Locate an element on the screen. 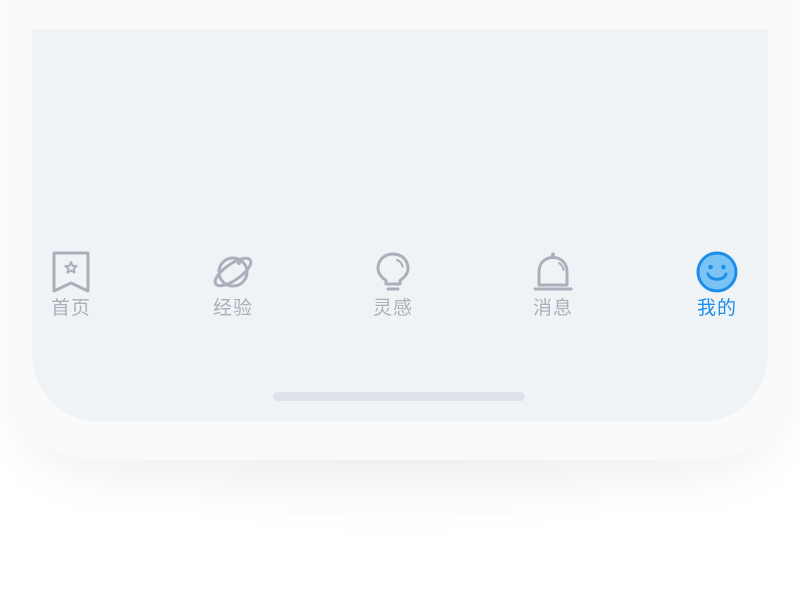 This screenshot has width=800, height=600. lightbulb-icon is located at coordinates (393, 271).